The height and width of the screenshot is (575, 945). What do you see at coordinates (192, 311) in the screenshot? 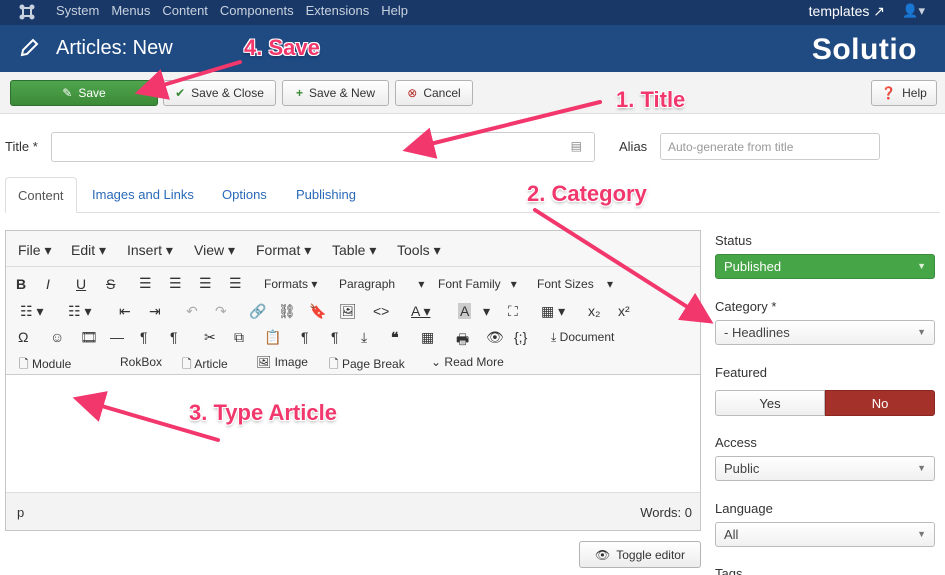
I see `undo-icon: ↶` at bounding box center [192, 311].